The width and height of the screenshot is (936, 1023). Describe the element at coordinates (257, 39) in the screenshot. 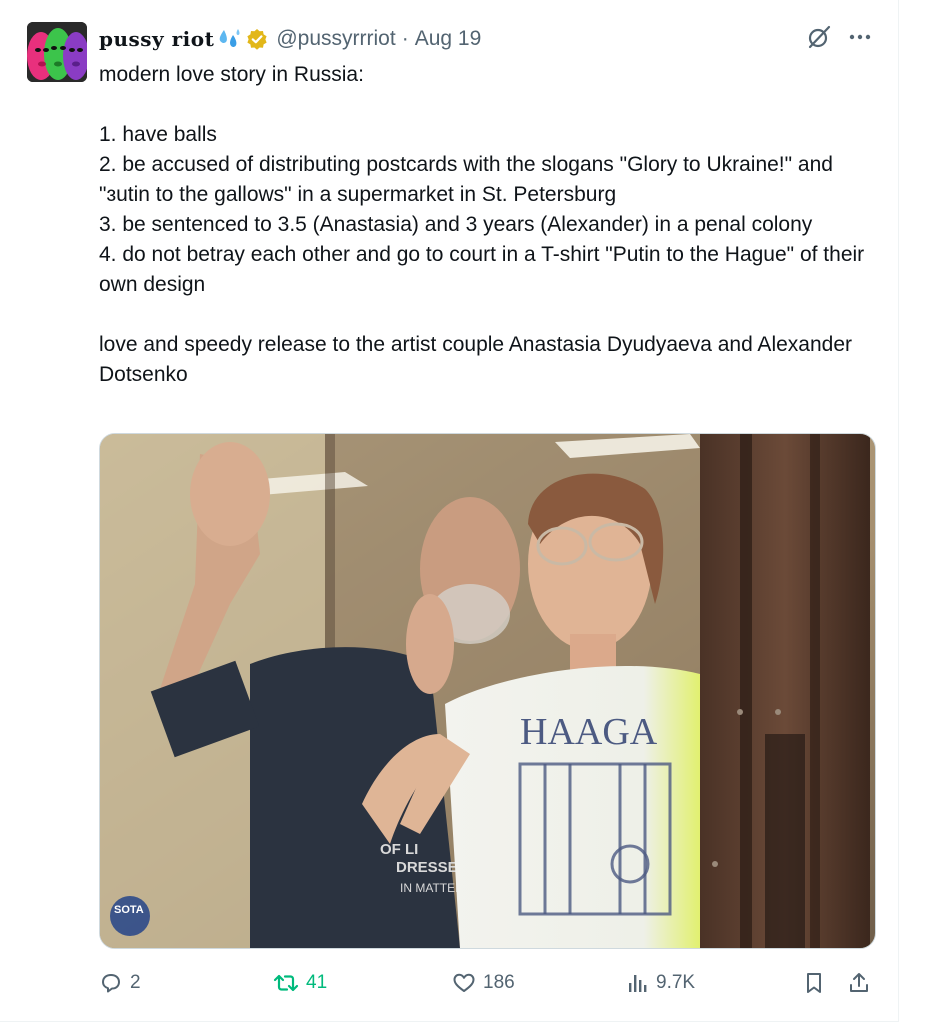

I see `verified-badge-icon` at that location.